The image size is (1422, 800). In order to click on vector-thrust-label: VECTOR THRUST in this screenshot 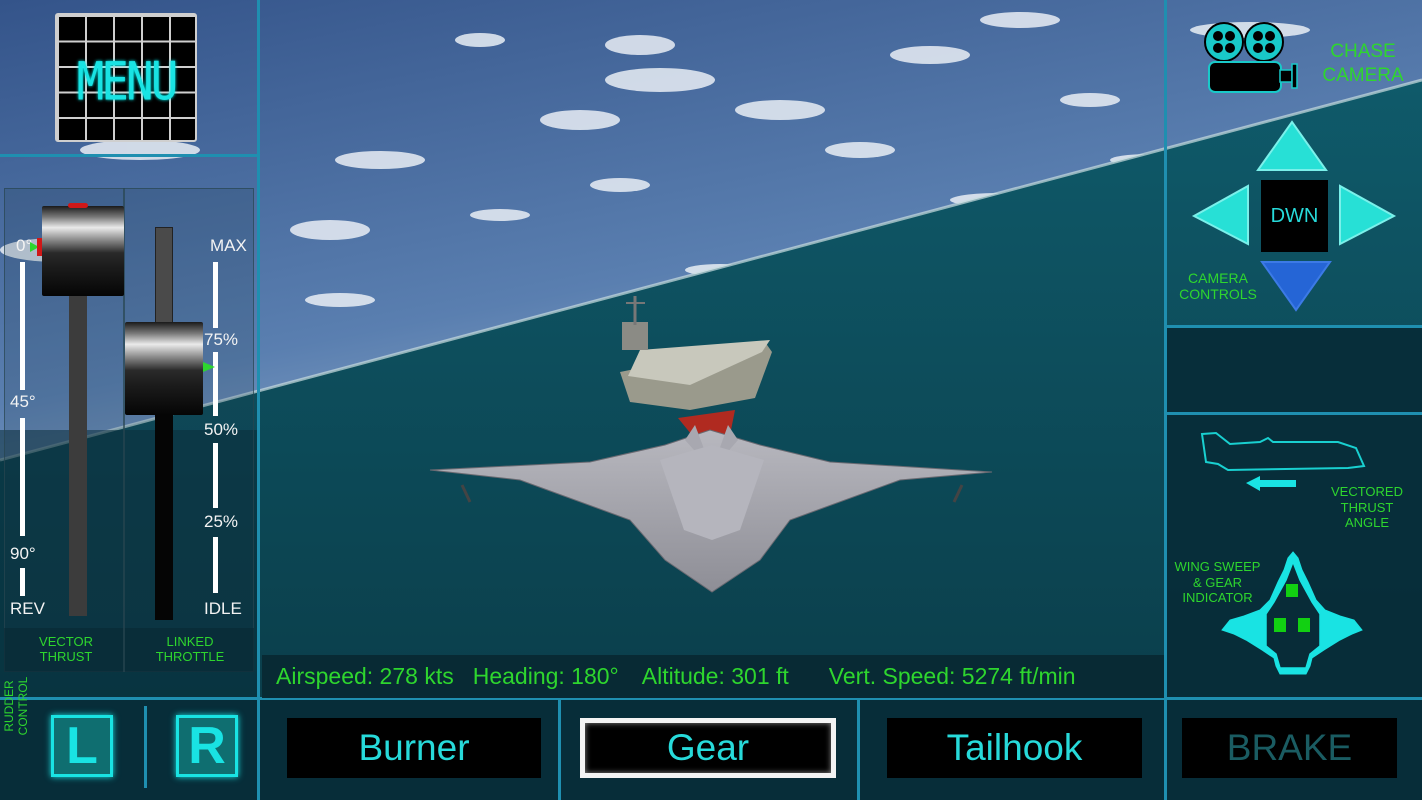, I will do `click(66, 649)`.